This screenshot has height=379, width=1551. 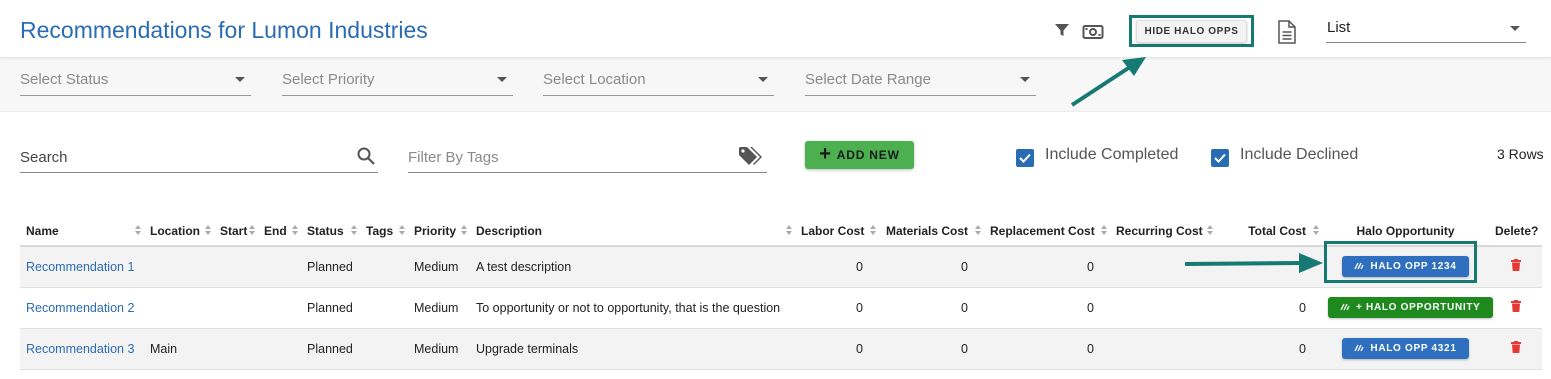 I want to click on tags-icon, so click(x=751, y=158).